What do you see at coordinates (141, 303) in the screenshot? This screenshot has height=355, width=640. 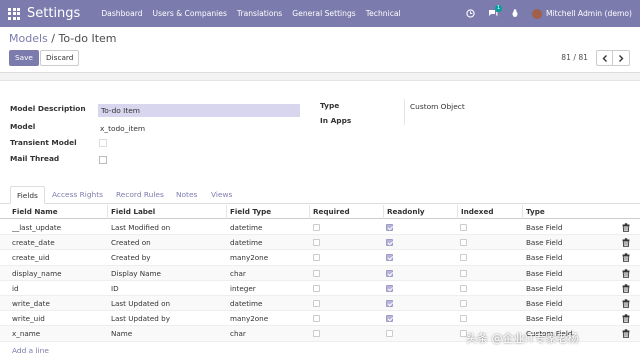 I see `cell-field-label: Last Updated on` at bounding box center [141, 303].